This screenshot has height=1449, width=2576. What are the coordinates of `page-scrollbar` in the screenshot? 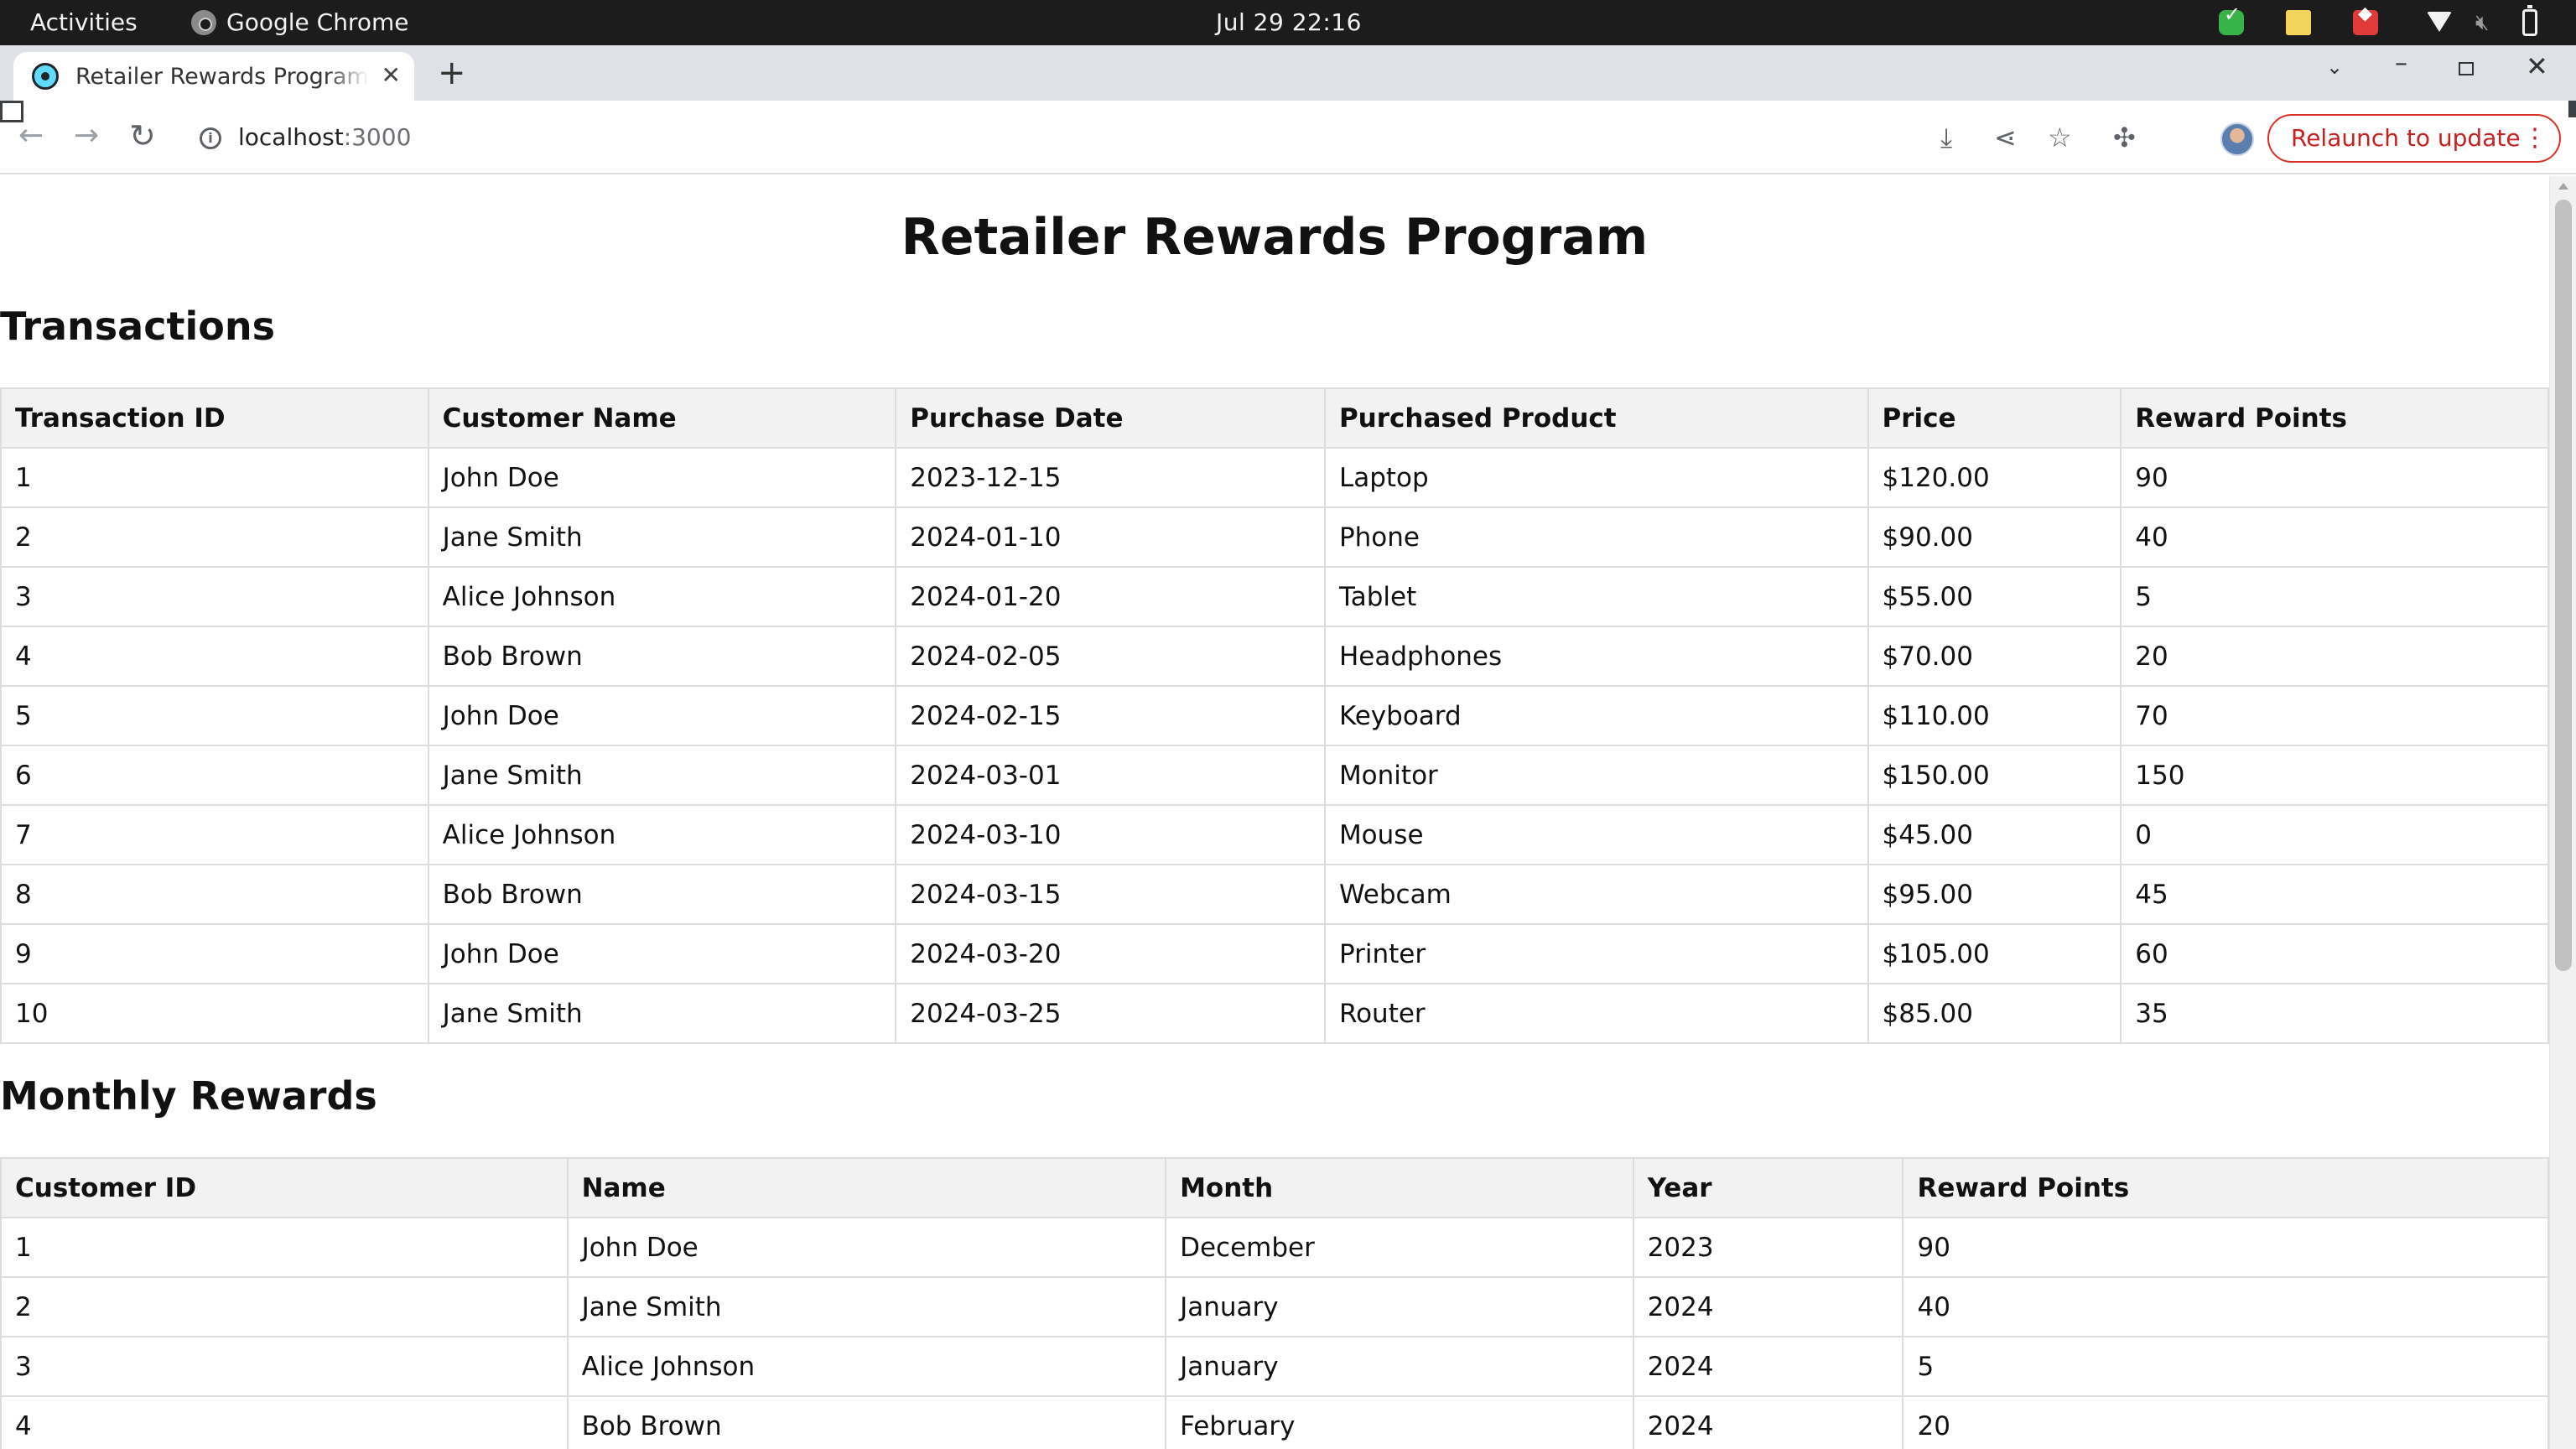 It's located at (2562, 812).